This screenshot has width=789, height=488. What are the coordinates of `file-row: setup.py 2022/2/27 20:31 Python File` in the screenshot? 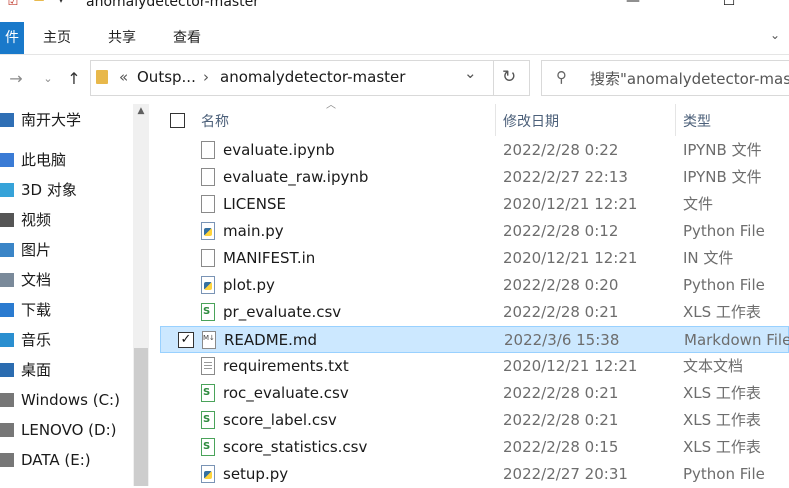 It's located at (474, 474).